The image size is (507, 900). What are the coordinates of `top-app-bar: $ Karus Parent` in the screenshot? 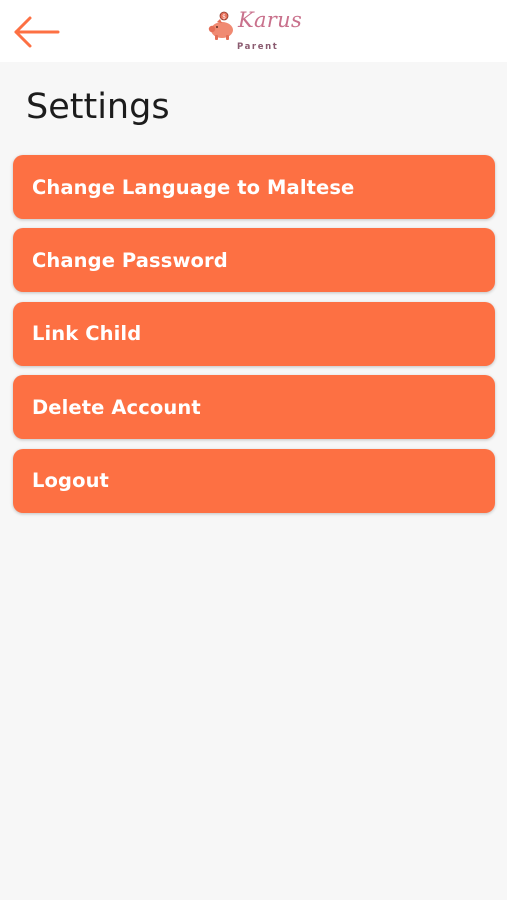 It's located at (253, 31).